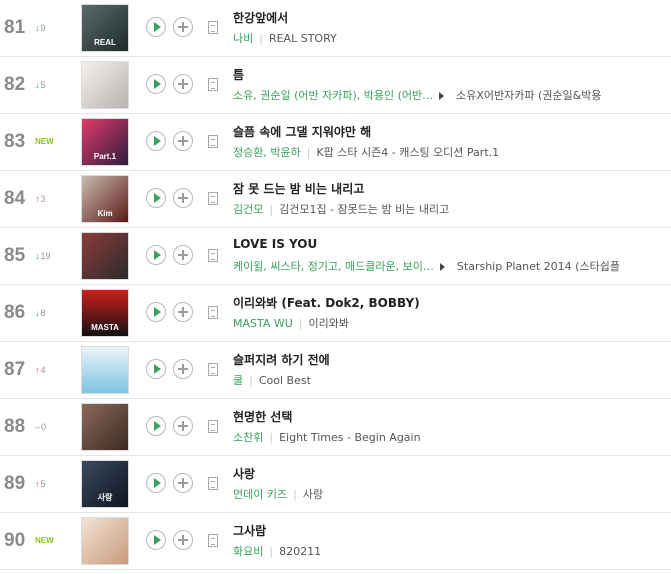  What do you see at coordinates (281, 359) in the screenshot?
I see `song-title: 슬퍼지려 하기 전에` at bounding box center [281, 359].